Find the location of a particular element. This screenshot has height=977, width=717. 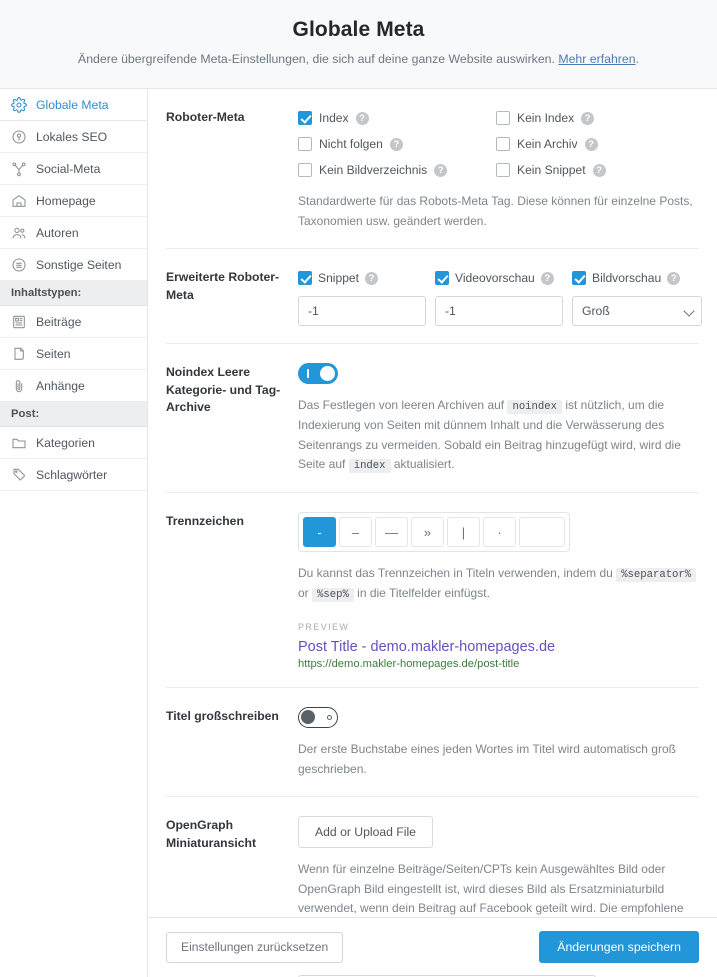

users-icon is located at coordinates (19, 233).